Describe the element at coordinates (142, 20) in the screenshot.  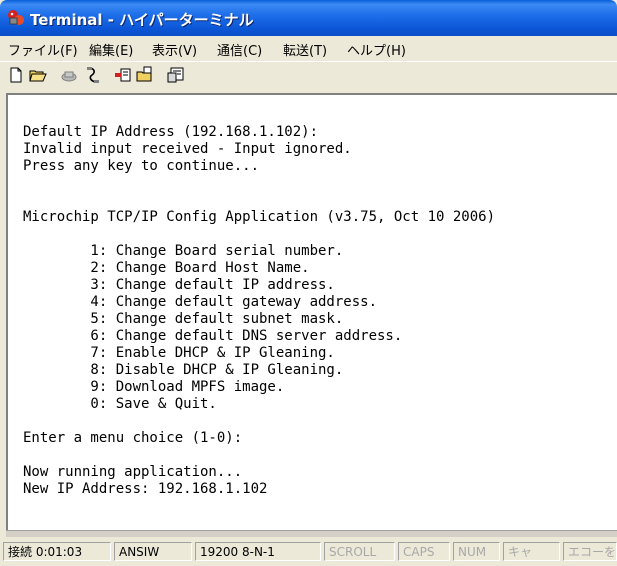
I see `window-title: Terminal - ハイパーターミナル` at that location.